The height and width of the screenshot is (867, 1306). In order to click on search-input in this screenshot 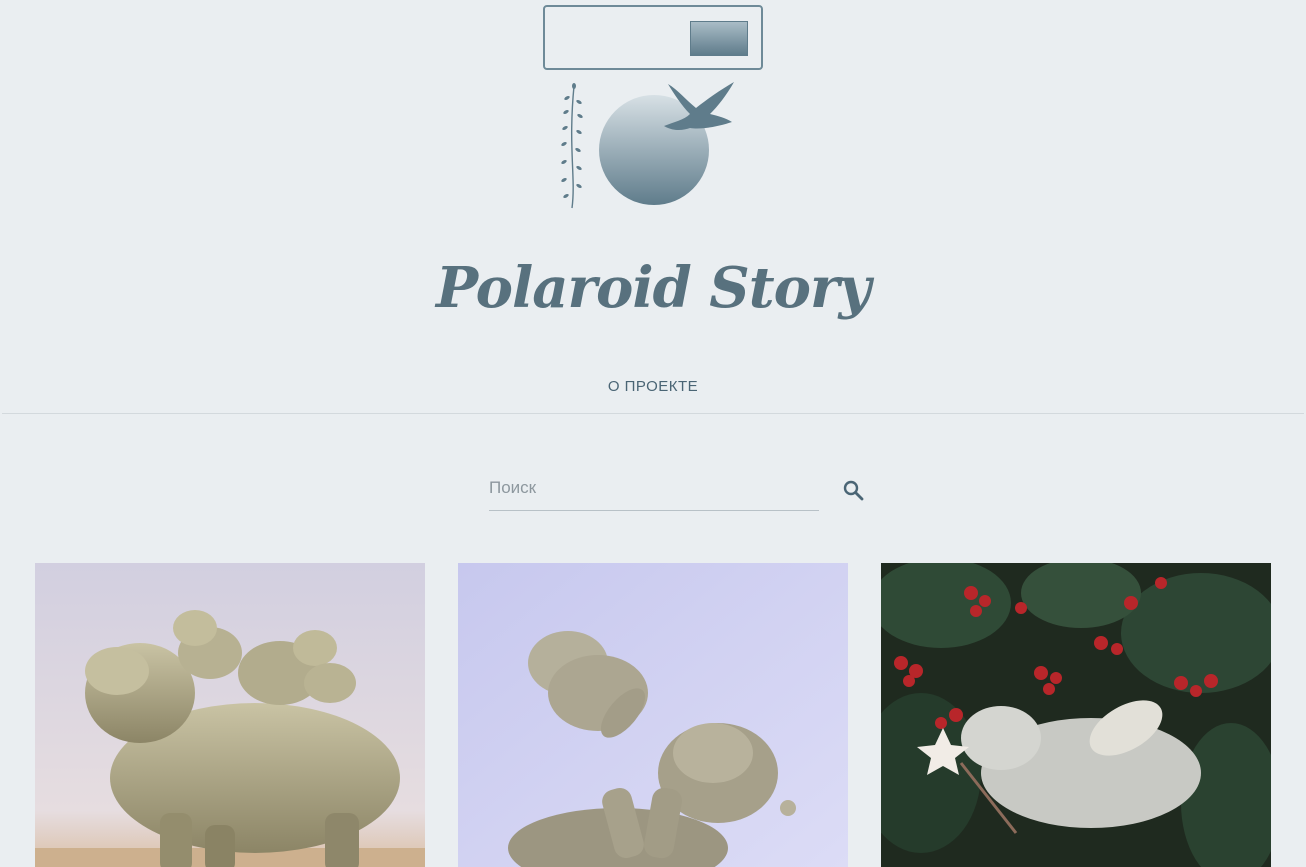, I will do `click(654, 488)`.